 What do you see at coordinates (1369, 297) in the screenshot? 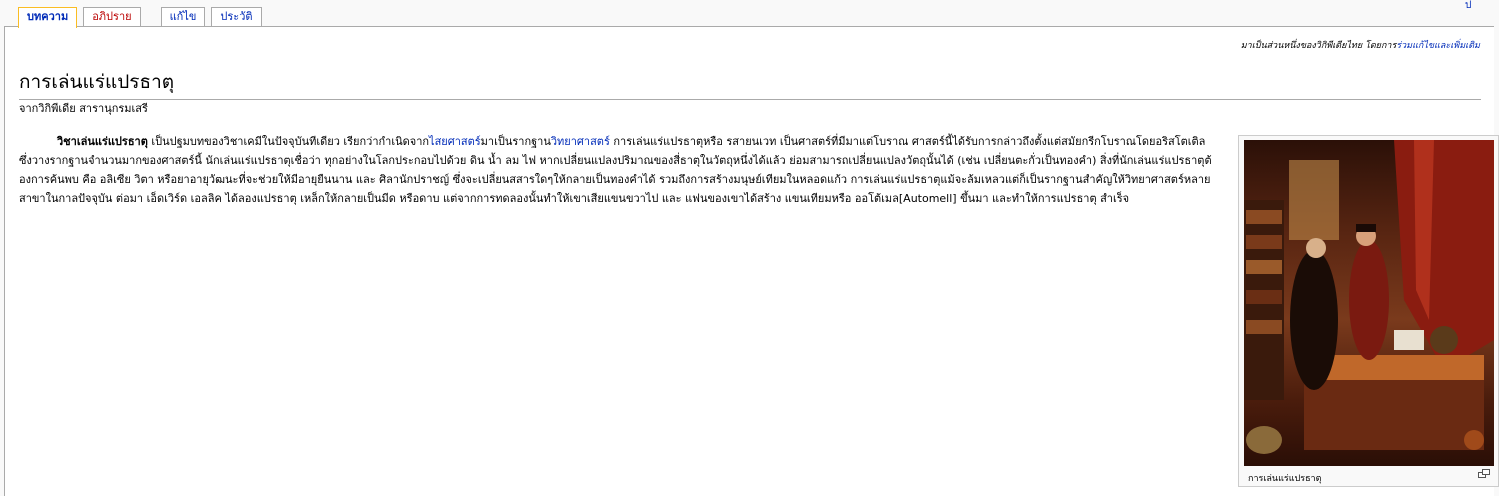
I see `painting-illustration` at bounding box center [1369, 297].